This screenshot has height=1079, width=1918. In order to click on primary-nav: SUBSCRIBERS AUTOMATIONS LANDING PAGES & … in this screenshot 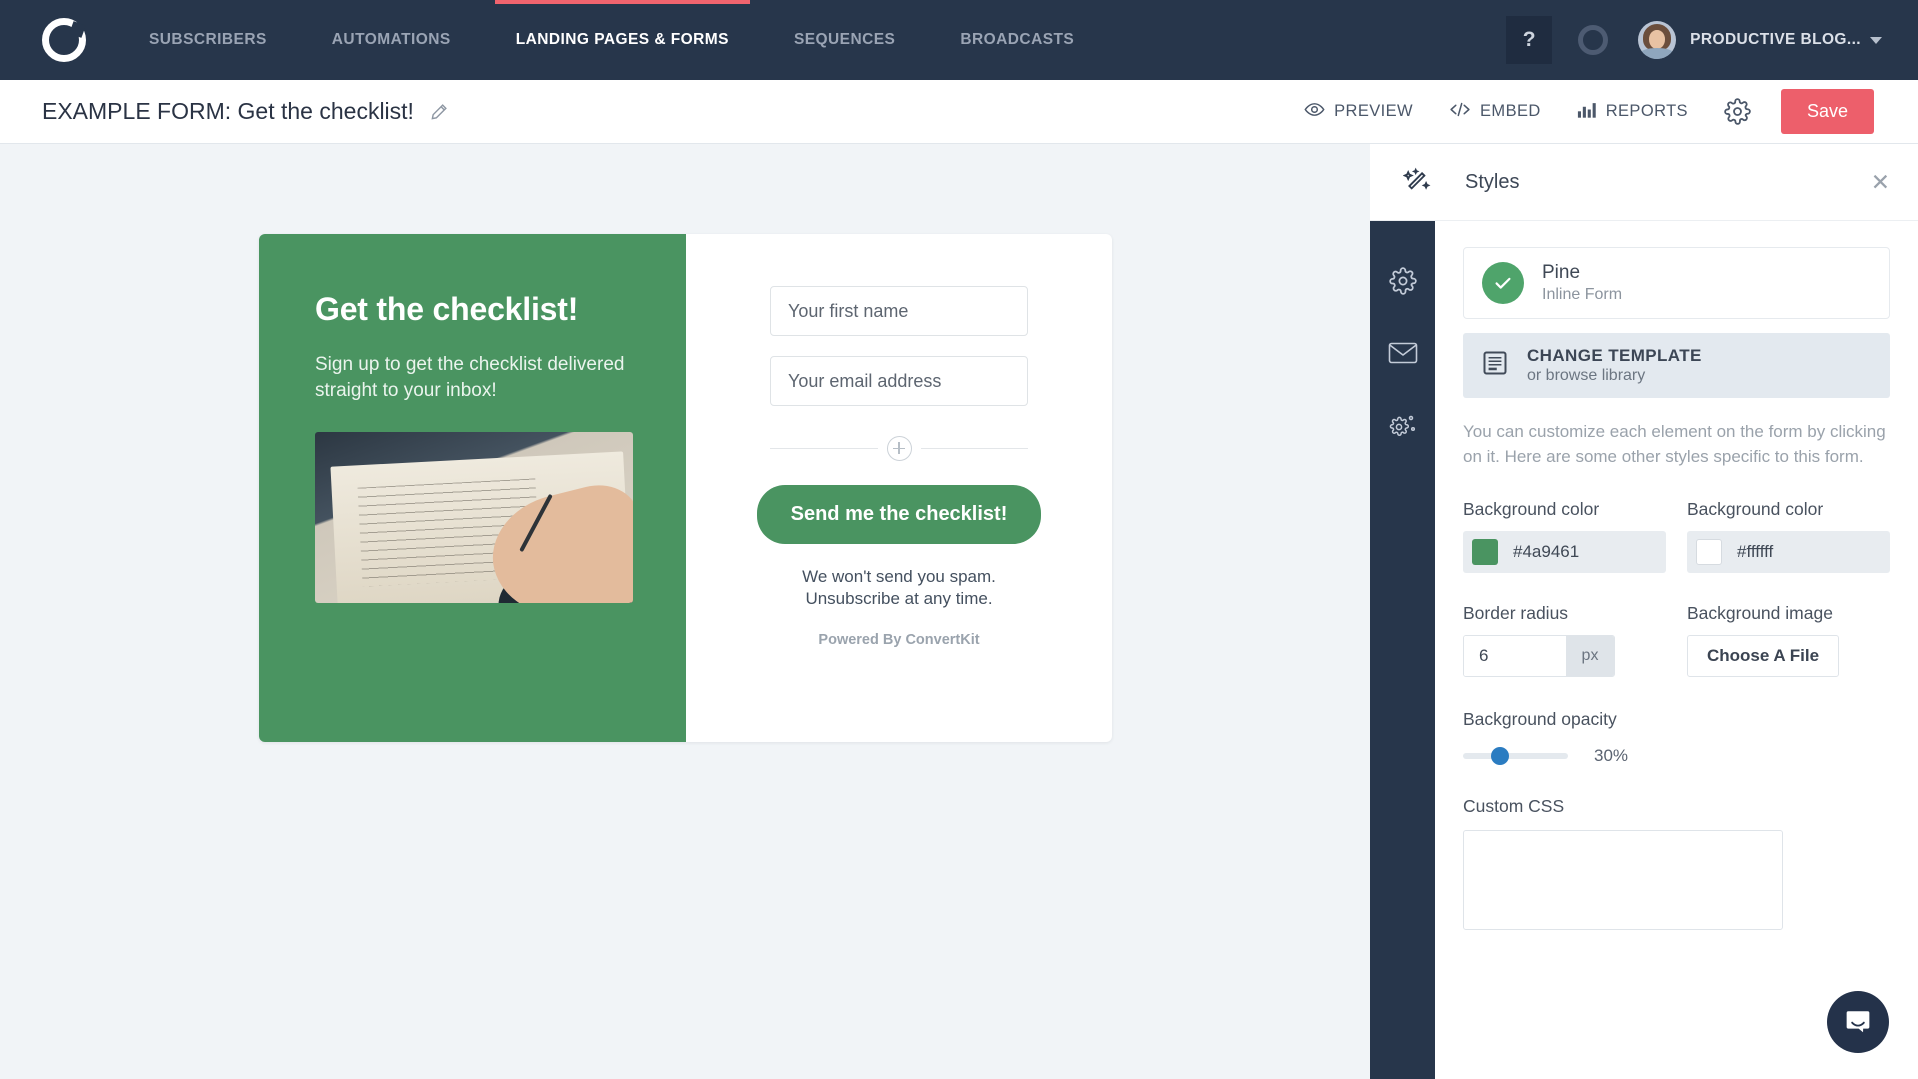, I will do `click(623, 40)`.